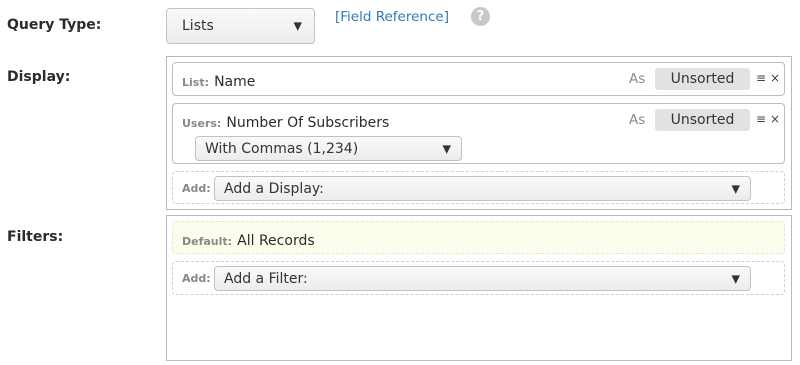 This screenshot has width=800, height=365. Describe the element at coordinates (195, 82) in the screenshot. I see `display-item-tag: List:` at that location.